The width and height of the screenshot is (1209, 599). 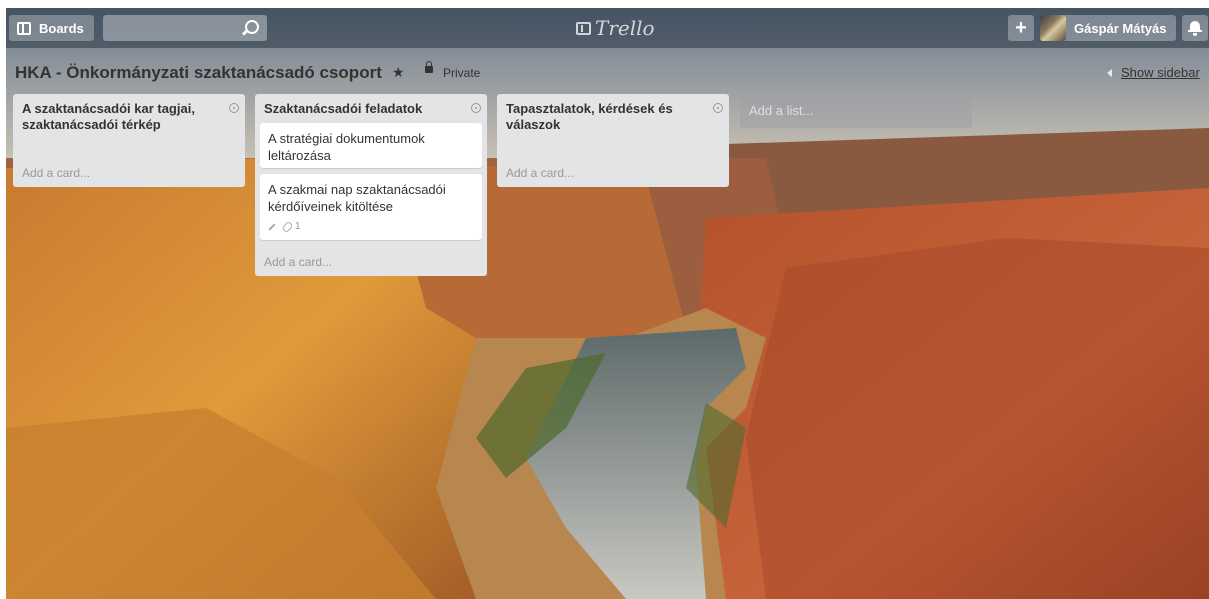 I want to click on list-title: Szaktanácsadói feladatok, so click(x=343, y=109).